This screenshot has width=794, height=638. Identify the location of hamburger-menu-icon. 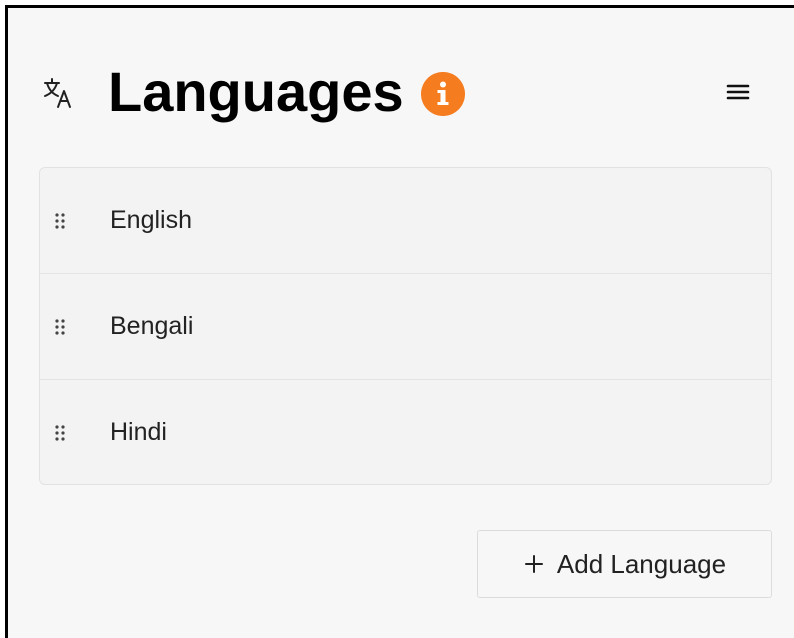
(738, 92).